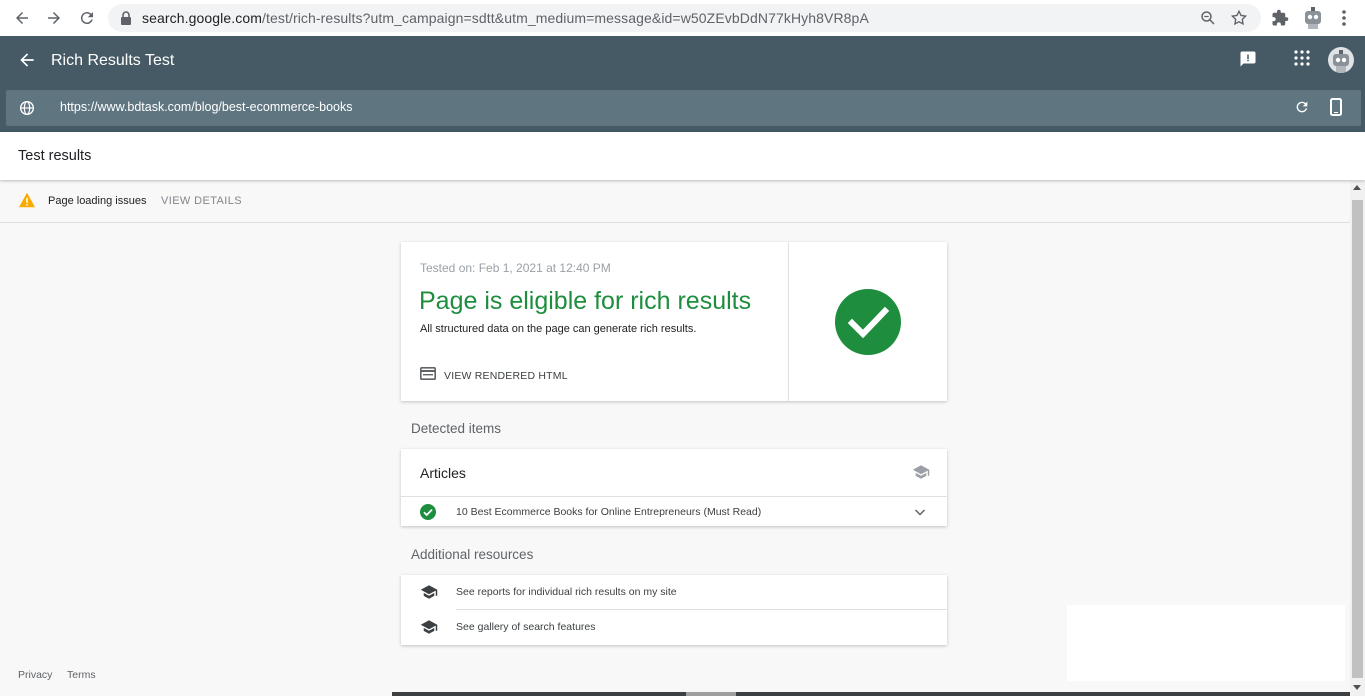 The image size is (1365, 696). Describe the element at coordinates (788, 321) in the screenshot. I see `card-divider` at that location.